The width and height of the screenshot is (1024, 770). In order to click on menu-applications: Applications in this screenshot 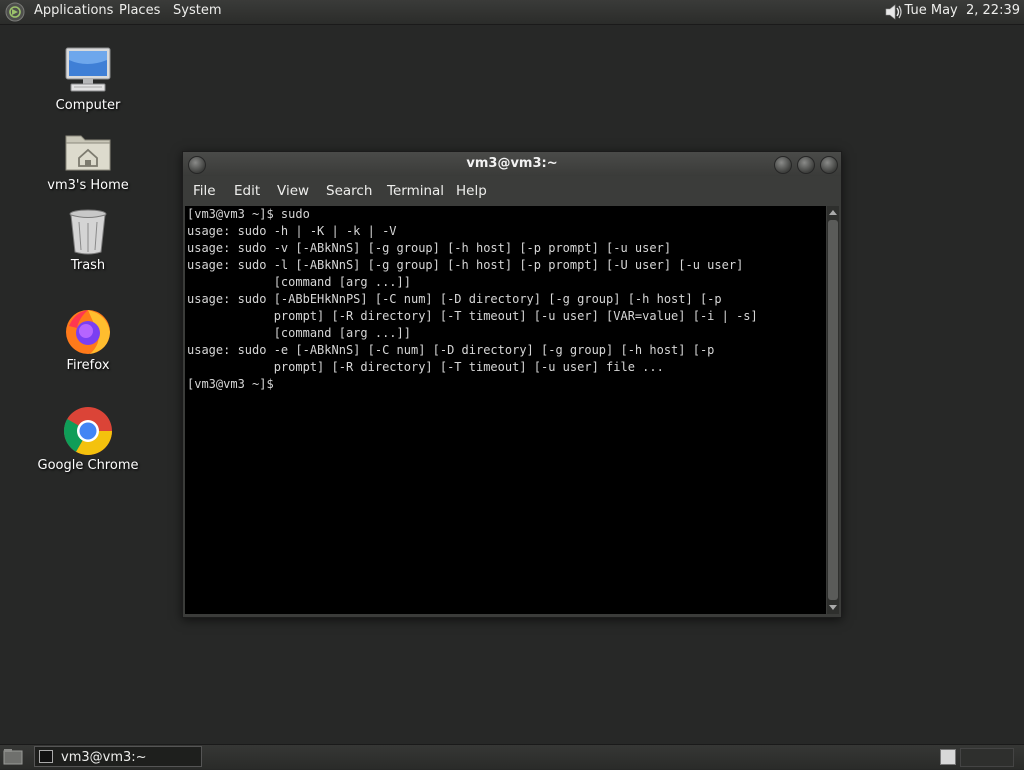, I will do `click(73, 11)`.